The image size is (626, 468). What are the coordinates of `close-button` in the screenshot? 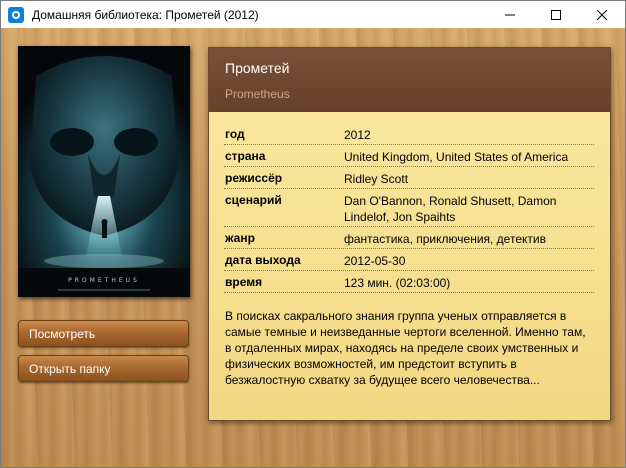 It's located at (602, 14).